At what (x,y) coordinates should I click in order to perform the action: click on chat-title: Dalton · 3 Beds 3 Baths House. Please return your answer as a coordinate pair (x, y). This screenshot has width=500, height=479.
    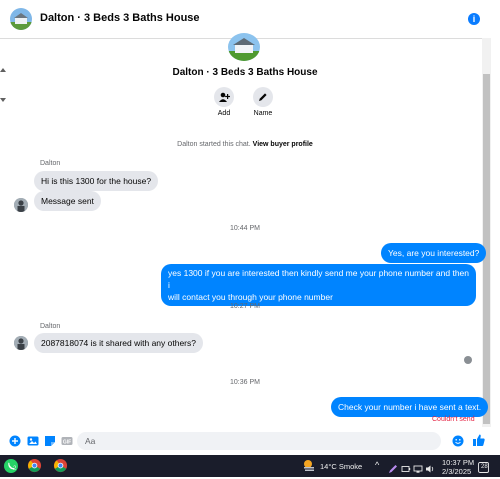
    Looking at the image, I should click on (120, 18).